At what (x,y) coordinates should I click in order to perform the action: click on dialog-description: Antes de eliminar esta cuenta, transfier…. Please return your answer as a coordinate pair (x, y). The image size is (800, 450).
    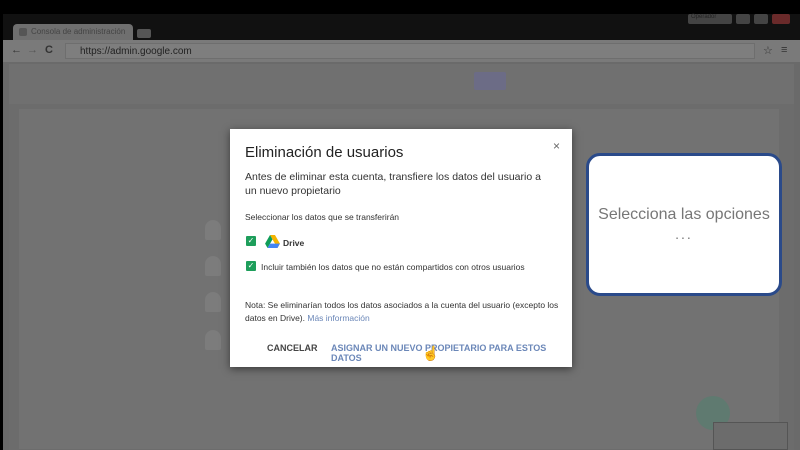
    Looking at the image, I should click on (393, 184).